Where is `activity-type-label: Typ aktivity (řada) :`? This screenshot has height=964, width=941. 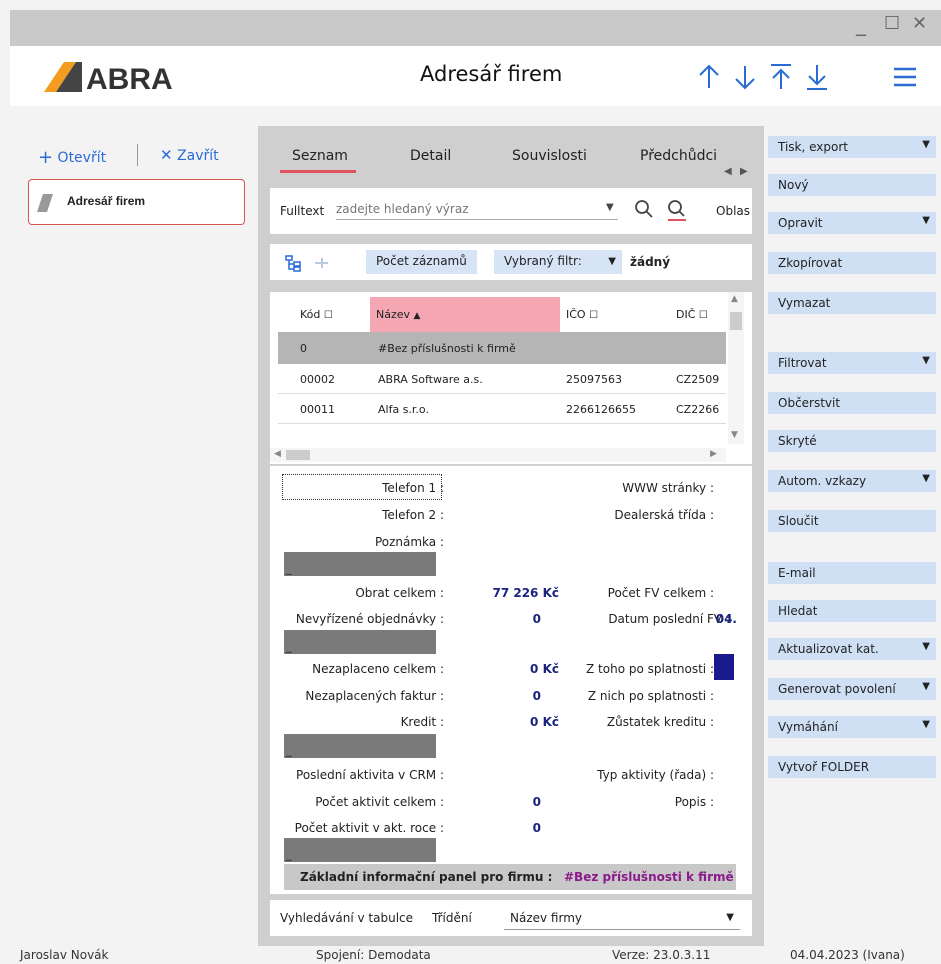 activity-type-label: Typ aktivity (řada) : is located at coordinates (655, 775).